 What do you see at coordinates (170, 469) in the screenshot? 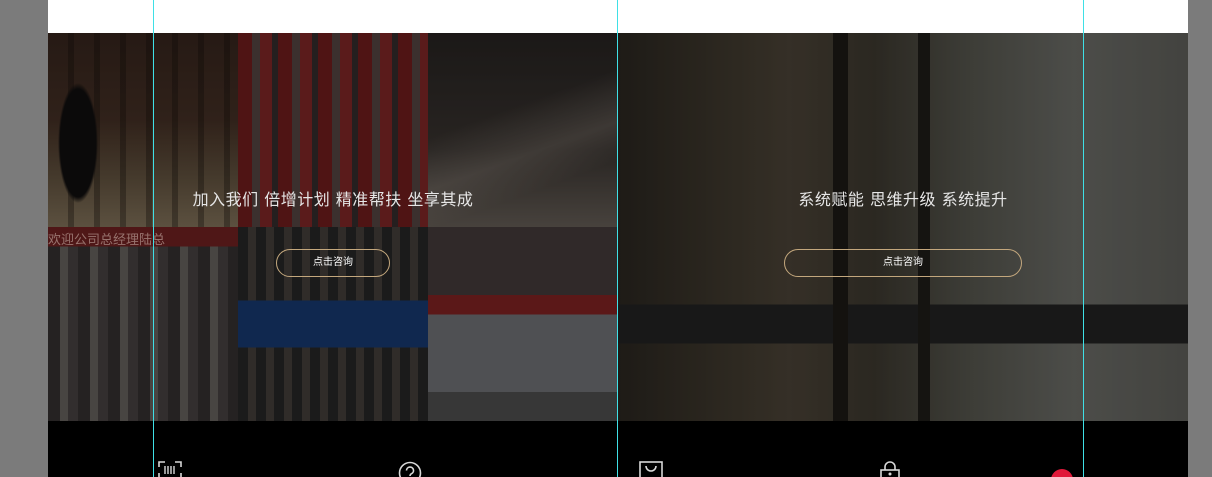
I see `scan-icon` at bounding box center [170, 469].